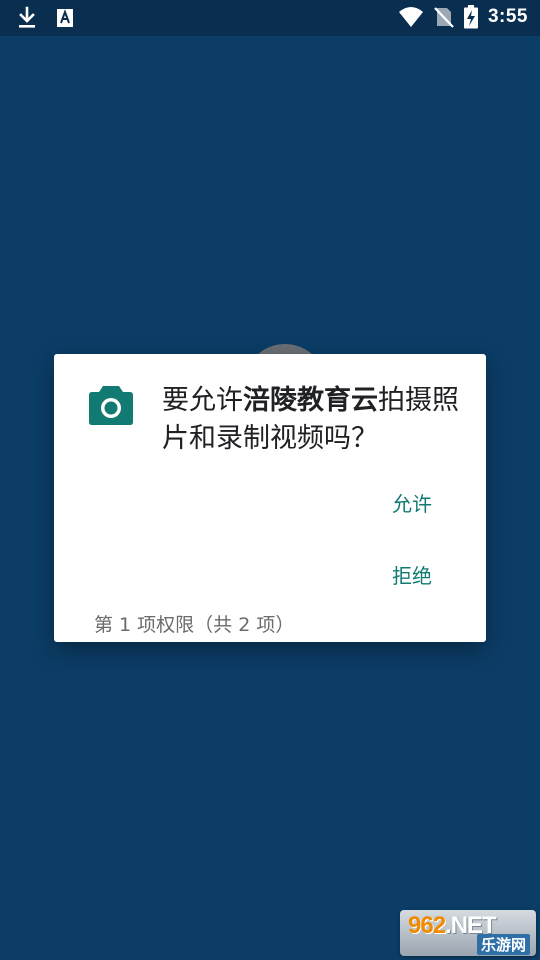 Image resolution: width=540 pixels, height=960 pixels. Describe the element at coordinates (27, 18) in the screenshot. I see `download-icon` at that location.